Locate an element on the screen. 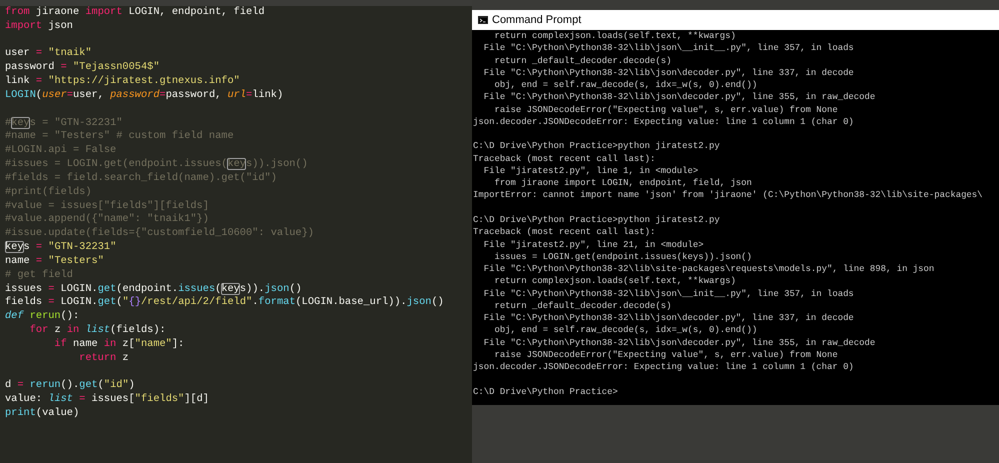 This screenshot has width=999, height=463. console-line: File "jiratest2.py", line 21, in <module> is located at coordinates (593, 244).